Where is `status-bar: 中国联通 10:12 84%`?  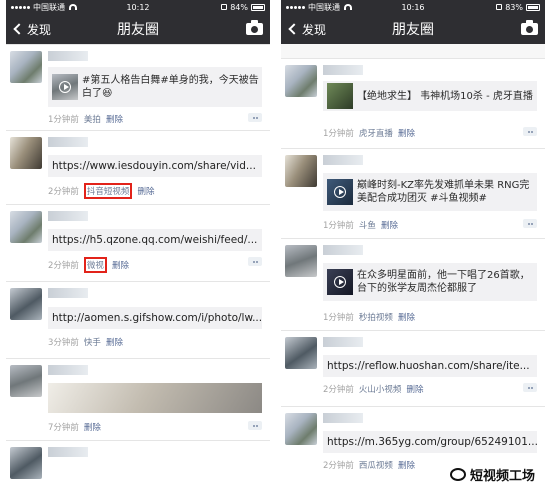 status-bar: 中国联通 10:12 84% is located at coordinates (138, 7).